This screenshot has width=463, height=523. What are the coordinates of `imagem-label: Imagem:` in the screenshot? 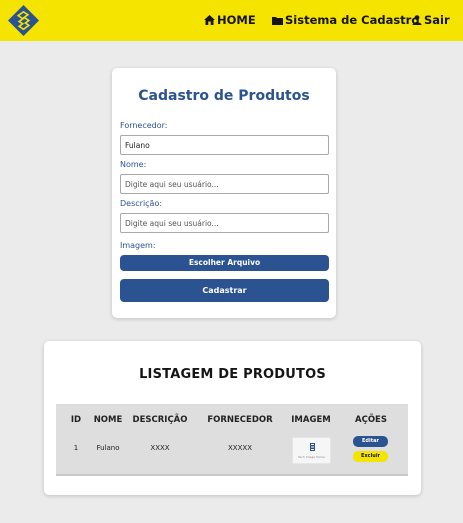 It's located at (138, 245).